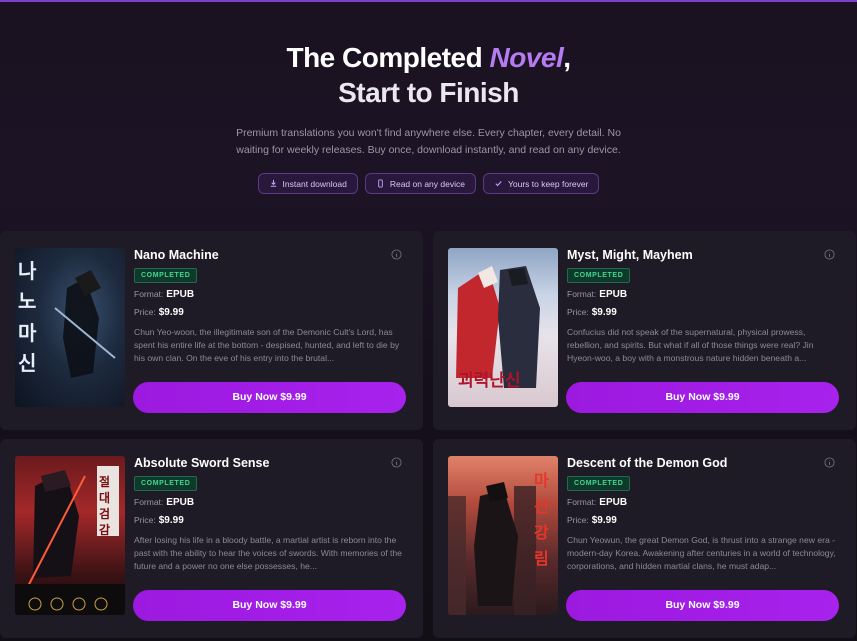  Describe the element at coordinates (541, 532) in the screenshot. I see `svg-text: 강` at that location.